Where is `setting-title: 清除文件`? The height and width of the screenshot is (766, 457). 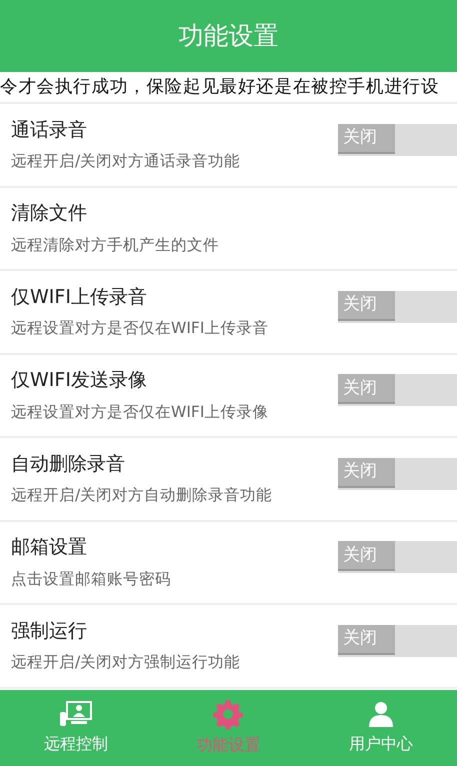
setting-title: 清除文件 is located at coordinates (49, 213).